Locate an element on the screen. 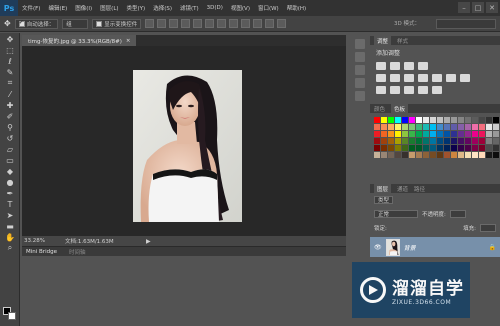 This screenshot has width=500, height=326. distribute-left-icon is located at coordinates (258, 23).